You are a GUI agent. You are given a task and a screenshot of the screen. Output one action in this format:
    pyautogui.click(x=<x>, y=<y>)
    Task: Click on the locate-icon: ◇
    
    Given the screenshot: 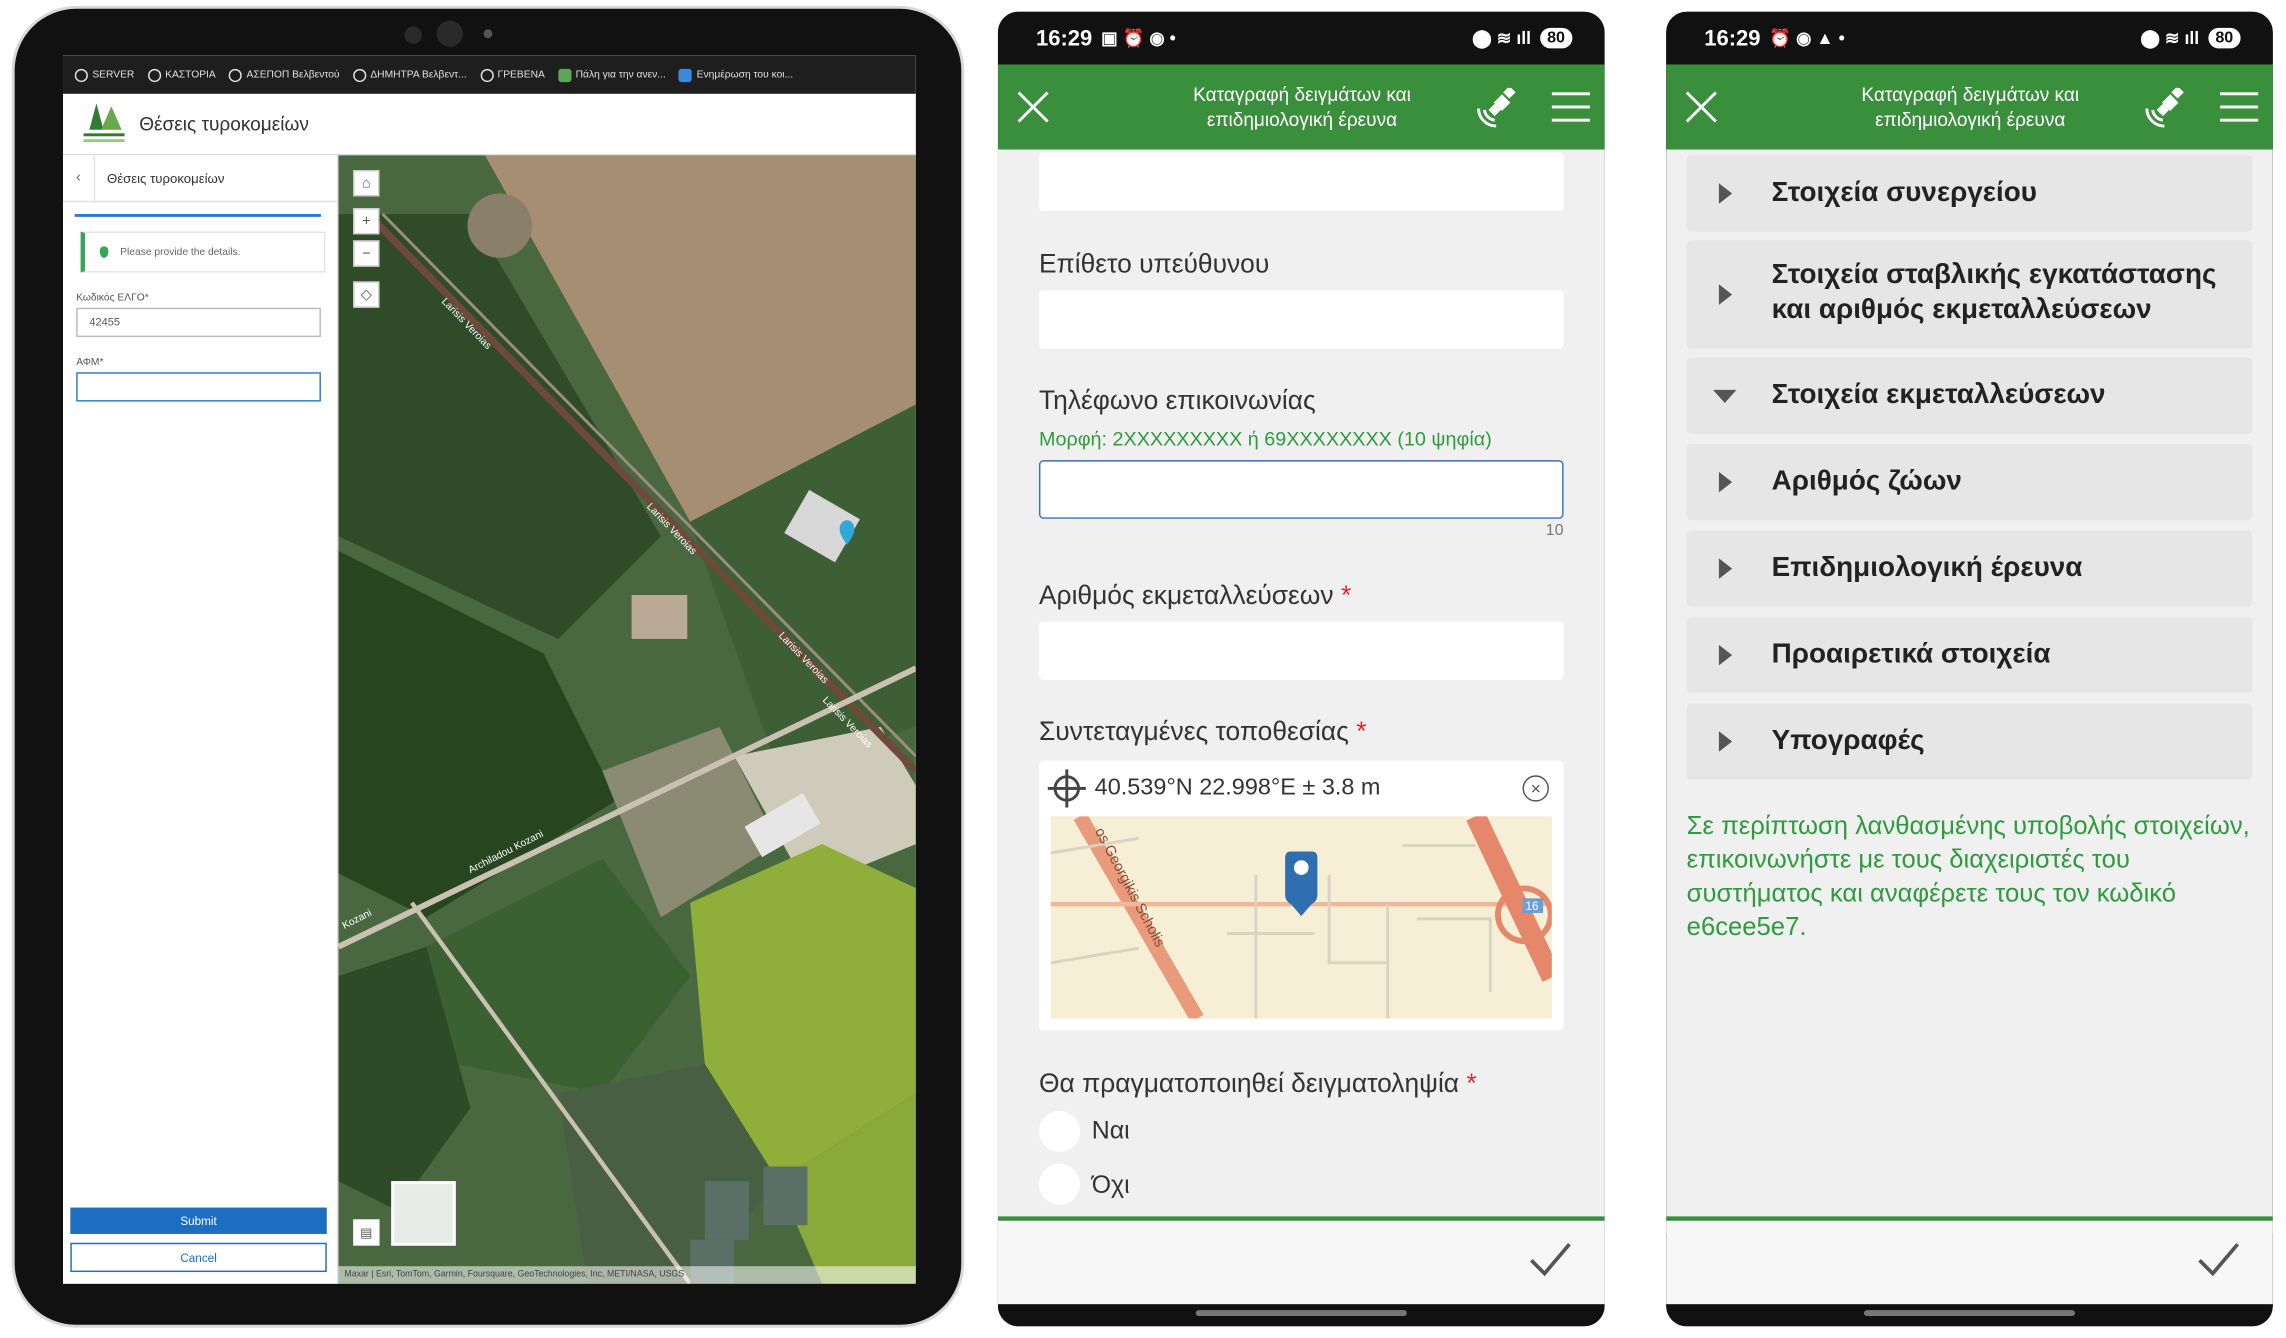 What is the action you would take?
    pyautogui.click(x=366, y=294)
    